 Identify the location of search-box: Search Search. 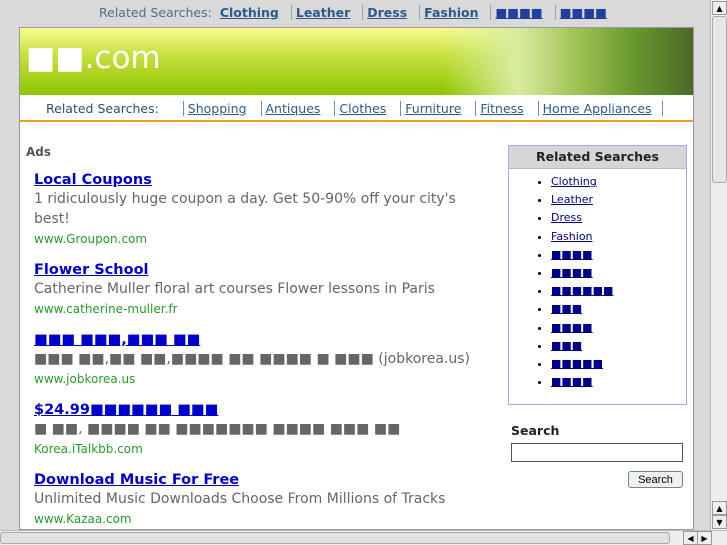
(601, 455).